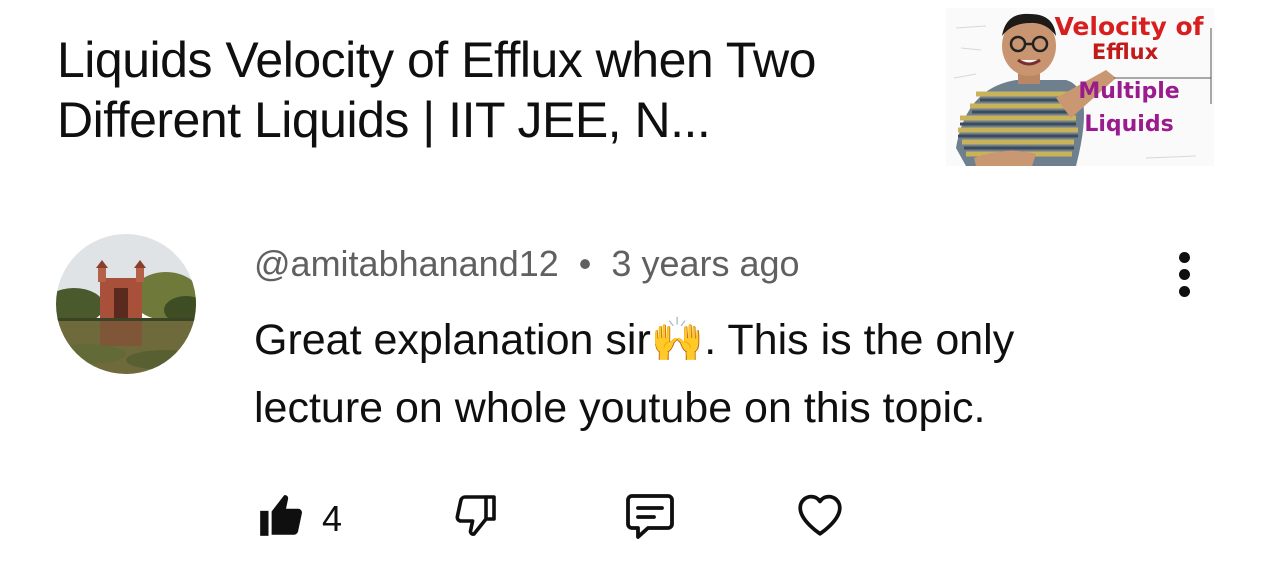 The height and width of the screenshot is (587, 1272). What do you see at coordinates (650, 516) in the screenshot?
I see `reply-comment-icon` at bounding box center [650, 516].